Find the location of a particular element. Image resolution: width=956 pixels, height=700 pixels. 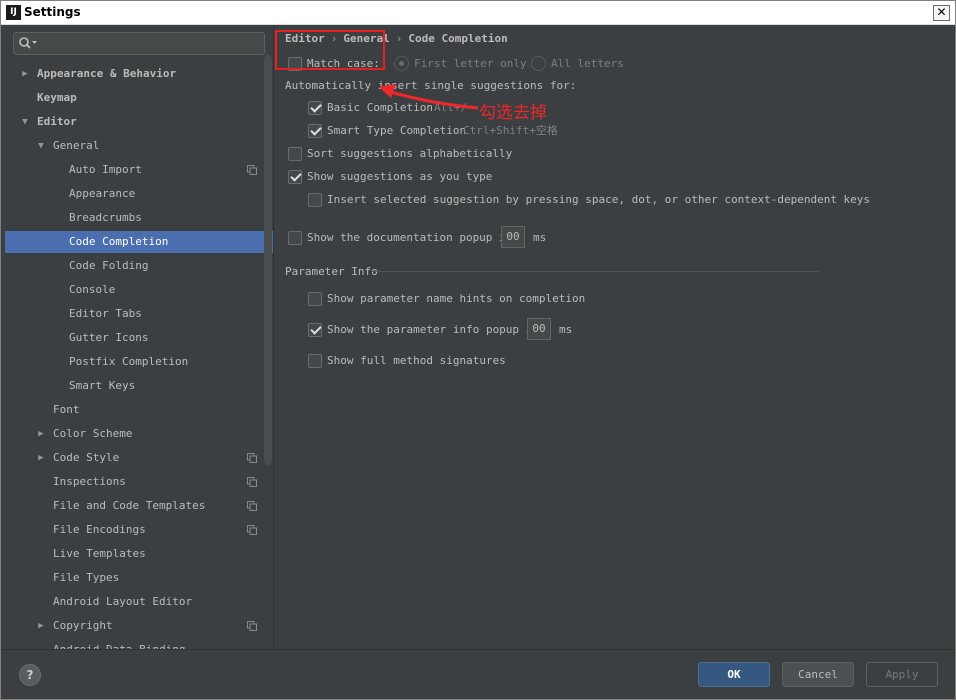

full-method-signatures-checkbox: Show full method signatures is located at coordinates (418, 361).